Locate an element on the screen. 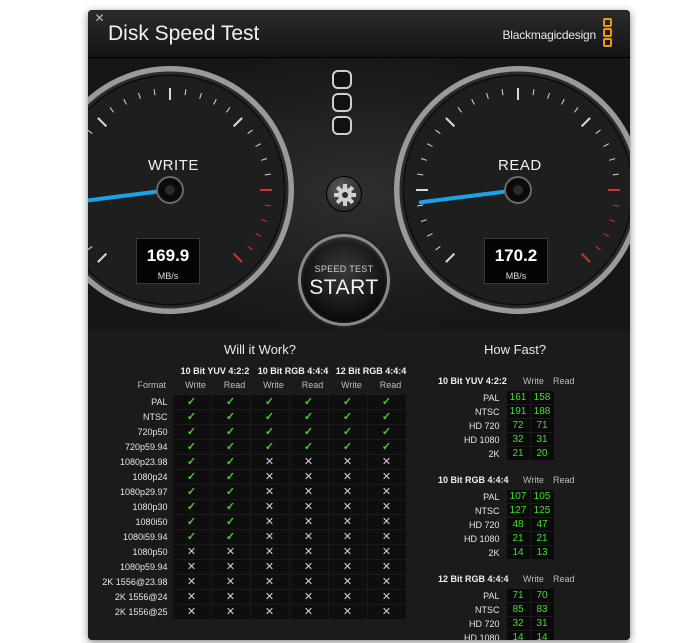 The height and width of the screenshot is (643, 695). format-name: 2K 1556@23.98 is located at coordinates (135, 581).